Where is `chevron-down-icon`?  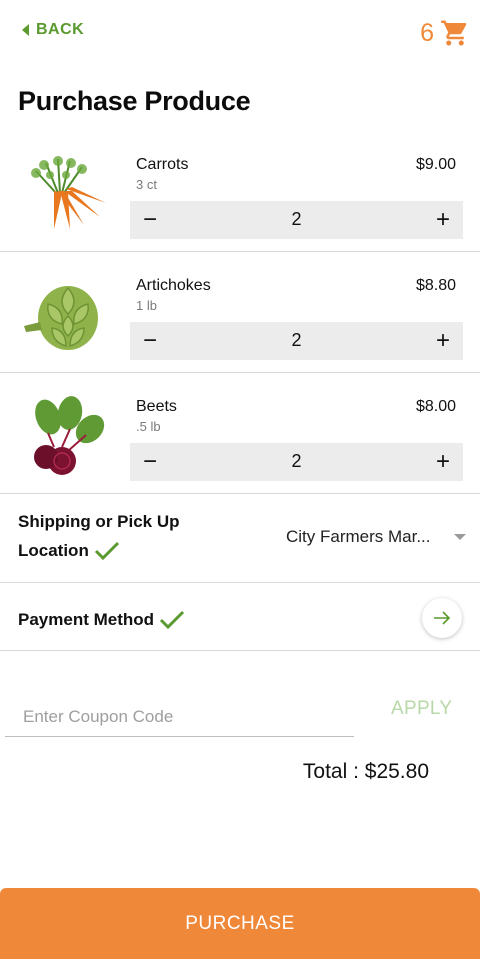 chevron-down-icon is located at coordinates (460, 537).